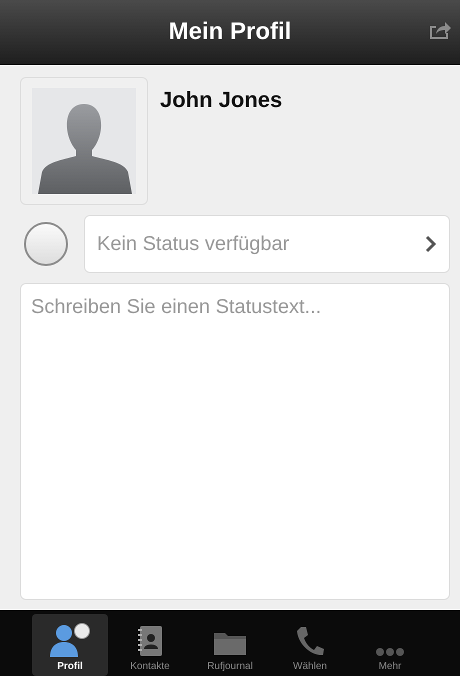 The image size is (460, 676). What do you see at coordinates (431, 244) in the screenshot?
I see `chevron-right-icon` at bounding box center [431, 244].